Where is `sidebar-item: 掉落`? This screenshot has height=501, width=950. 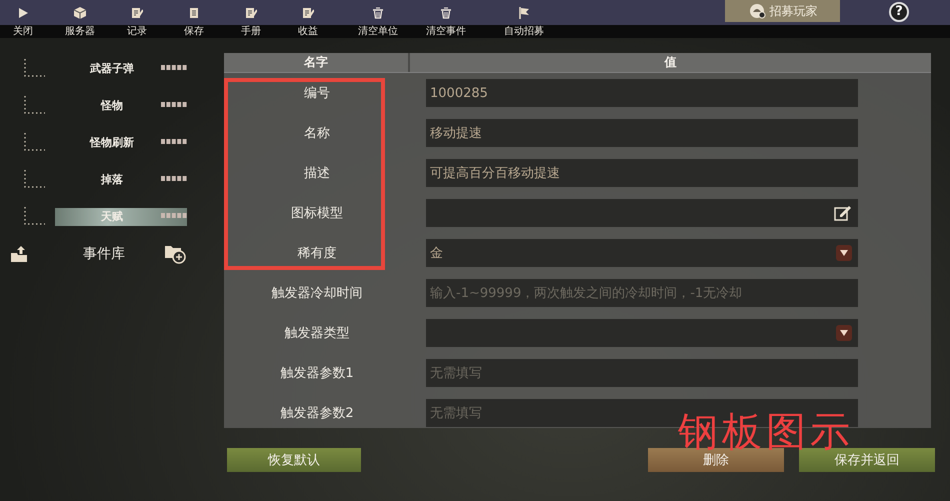 sidebar-item: 掉落 is located at coordinates (121, 179).